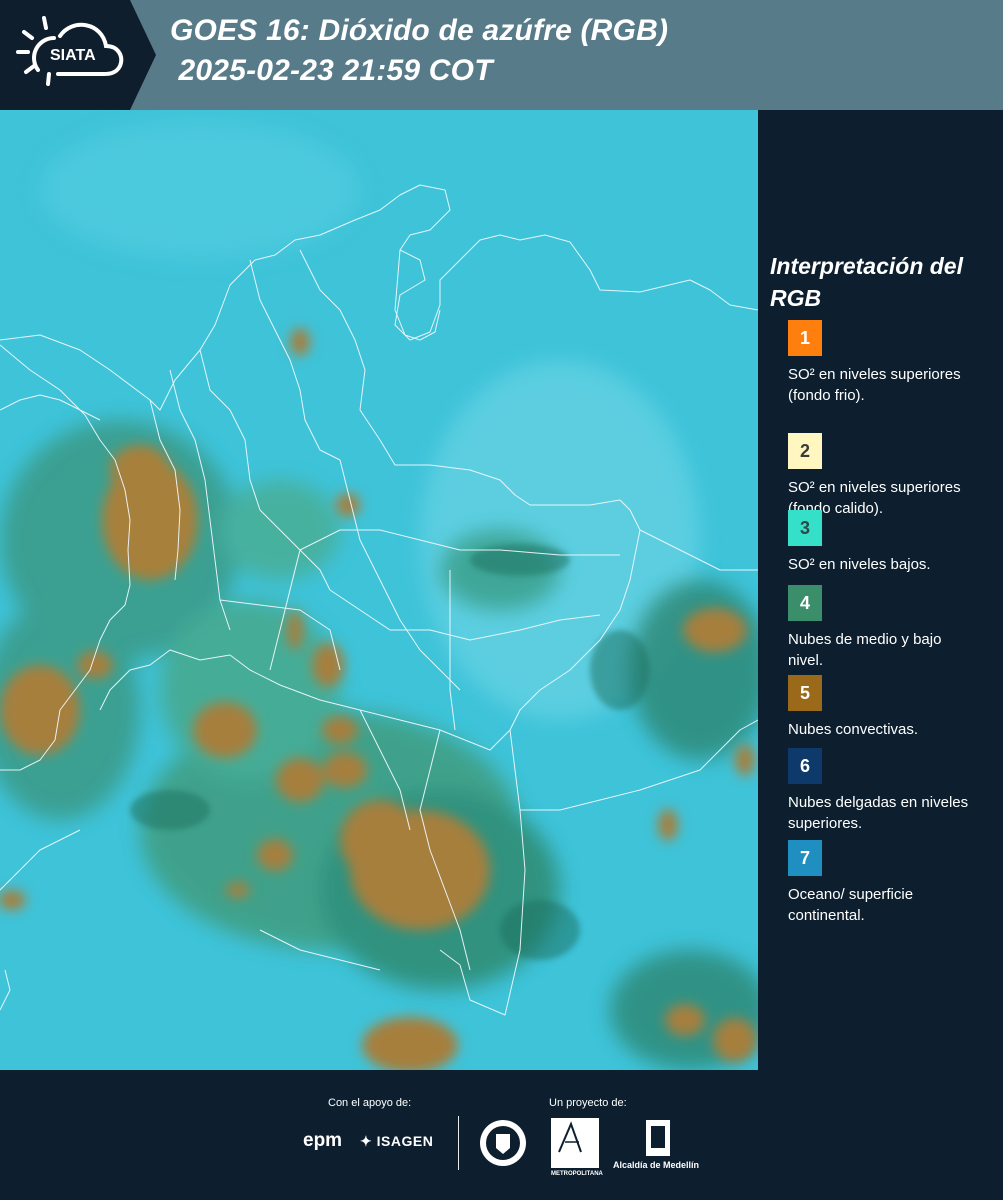 The width and height of the screenshot is (1003, 1200). Describe the element at coordinates (577, 1174) in the screenshot. I see `metropolitana-text: METROPOLITANA` at that location.